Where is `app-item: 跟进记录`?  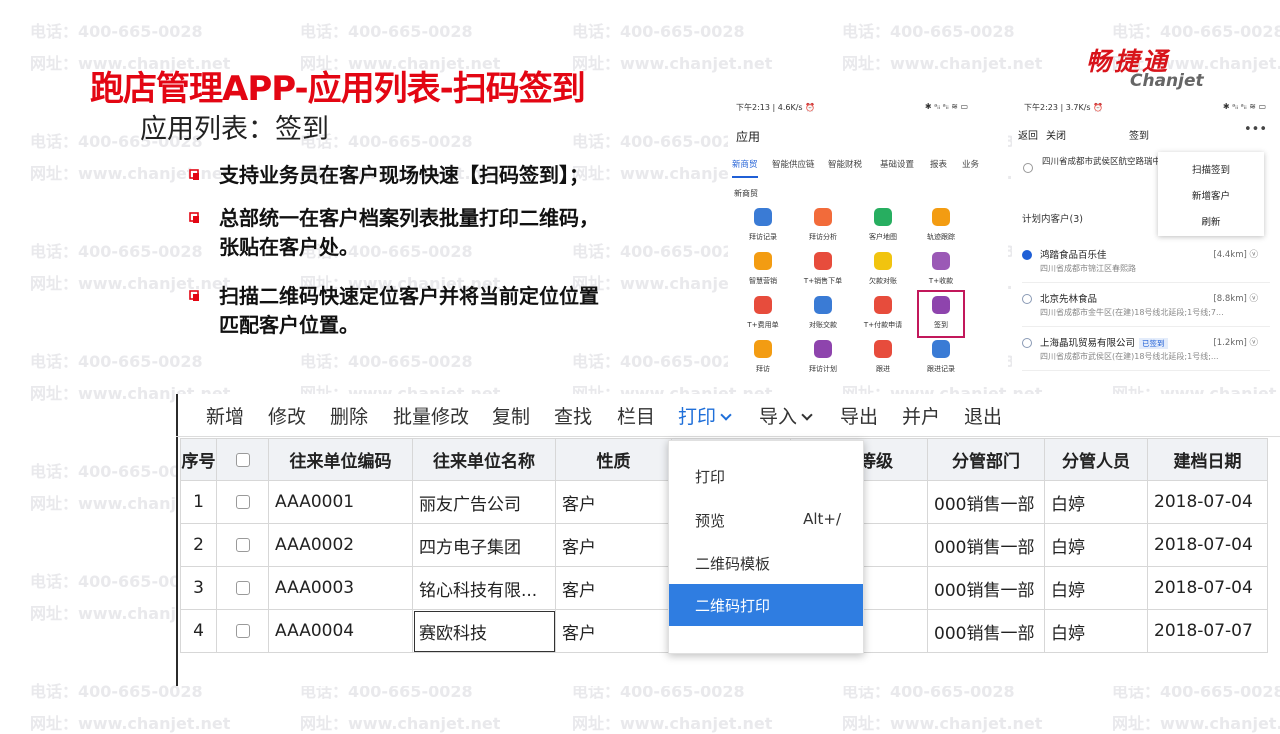
app-item: 跟进记录 is located at coordinates (941, 359).